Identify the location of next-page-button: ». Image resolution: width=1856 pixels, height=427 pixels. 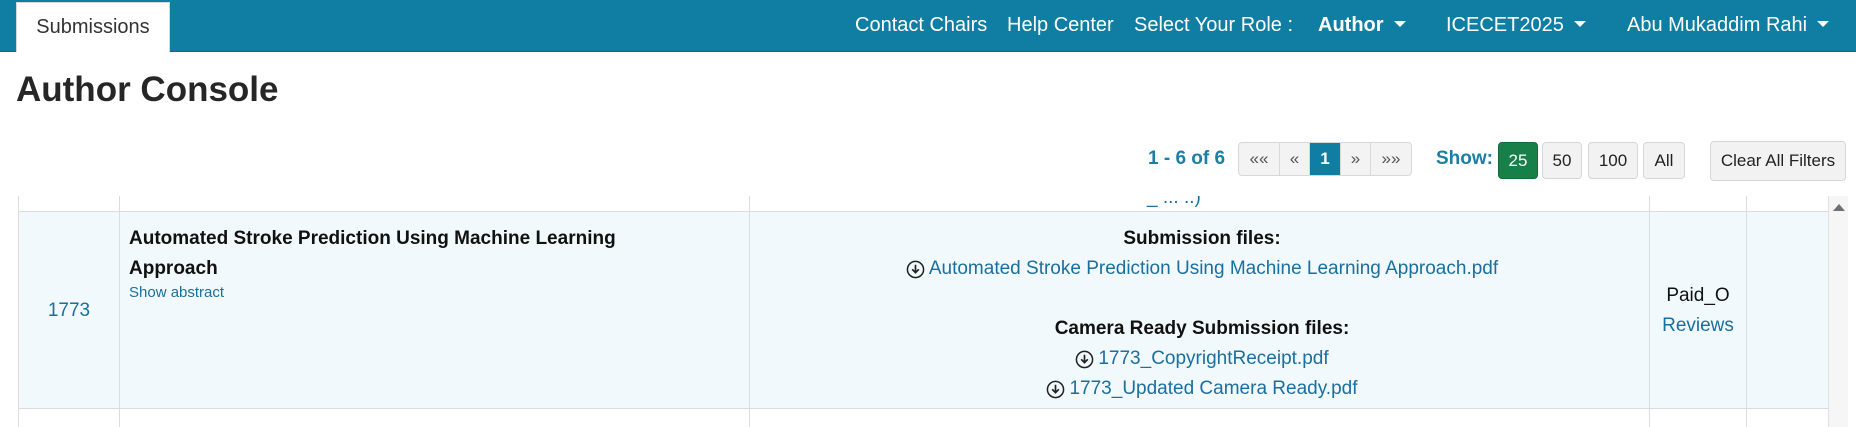
(1356, 159).